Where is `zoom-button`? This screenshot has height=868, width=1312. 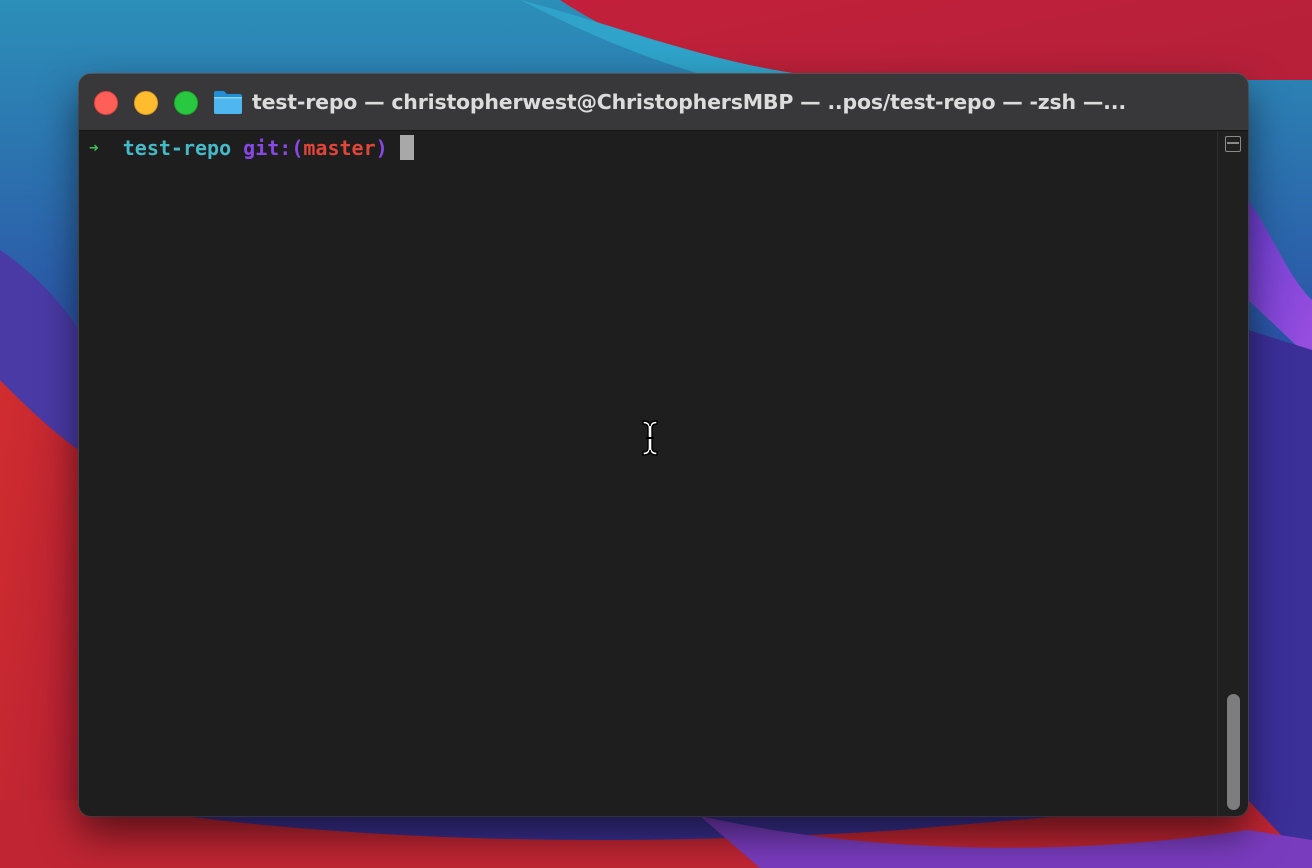
zoom-button is located at coordinates (186, 103).